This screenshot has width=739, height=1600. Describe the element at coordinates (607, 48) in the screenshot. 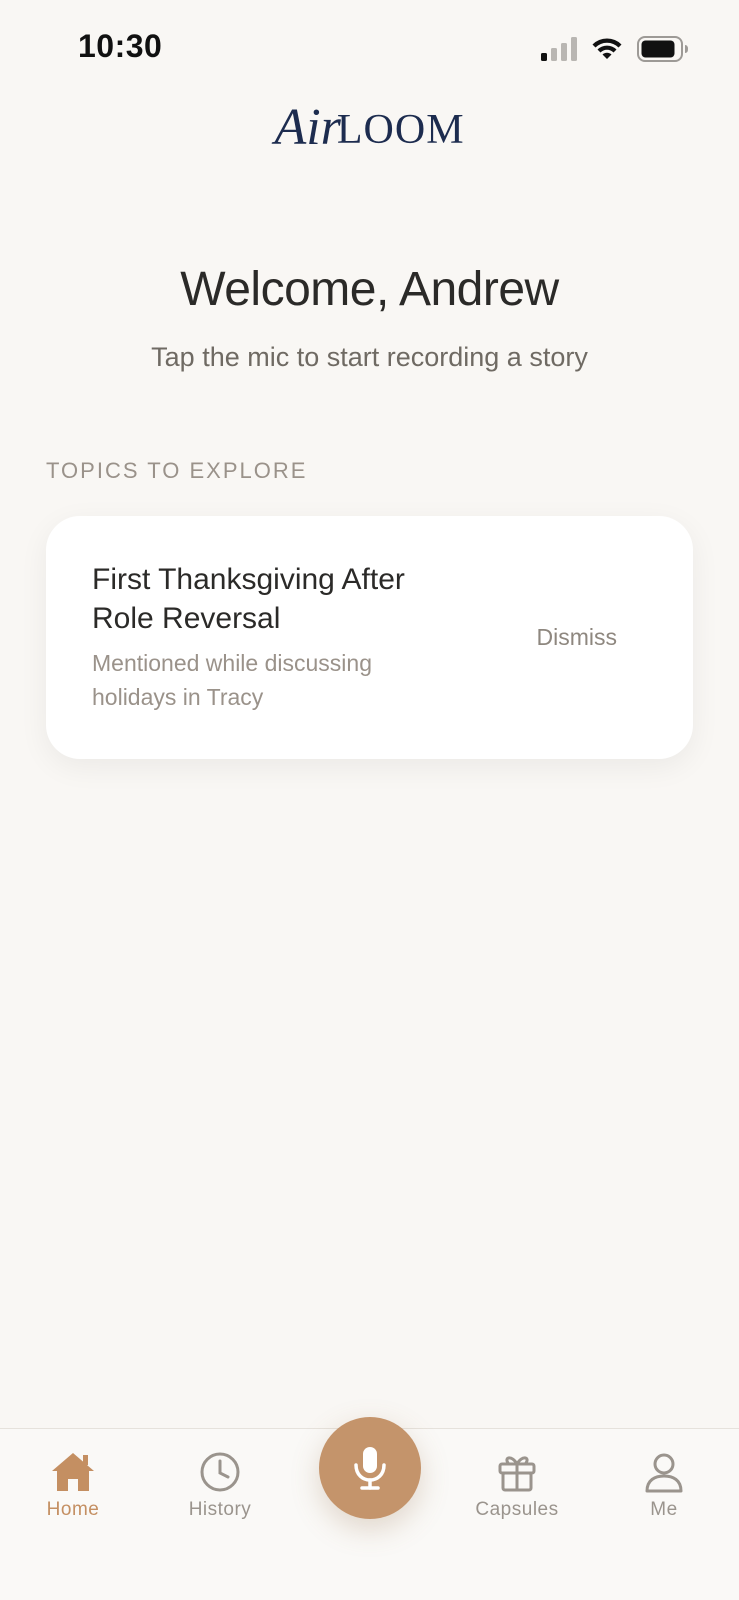

I see `wifi-icon` at that location.